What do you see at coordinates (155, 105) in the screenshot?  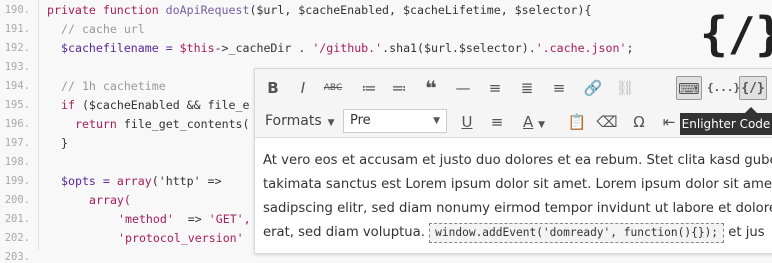 I see `code-line: if ($cacheEnabled && file_e` at bounding box center [155, 105].